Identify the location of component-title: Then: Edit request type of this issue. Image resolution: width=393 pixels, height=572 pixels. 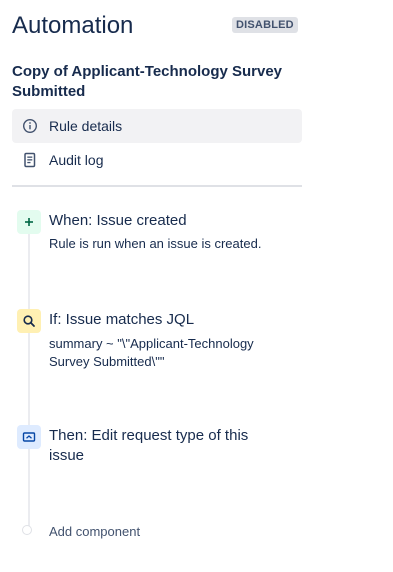
(149, 445).